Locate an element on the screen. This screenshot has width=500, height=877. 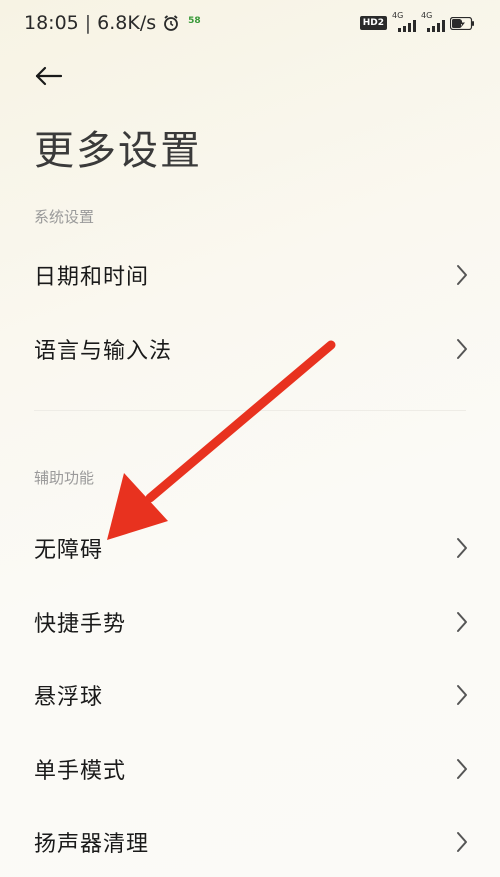
status-time: 18:05 is located at coordinates (51, 23).